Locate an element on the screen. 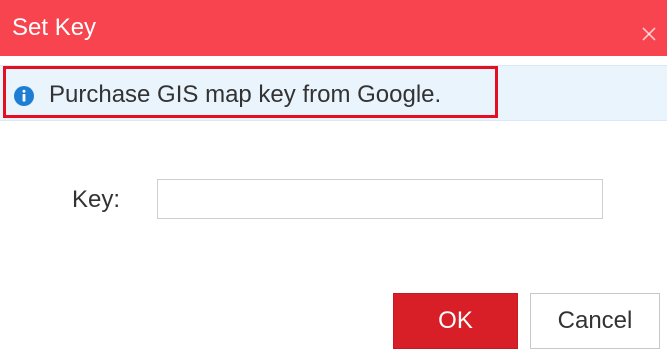 The image size is (667, 351). key-input is located at coordinates (380, 199).